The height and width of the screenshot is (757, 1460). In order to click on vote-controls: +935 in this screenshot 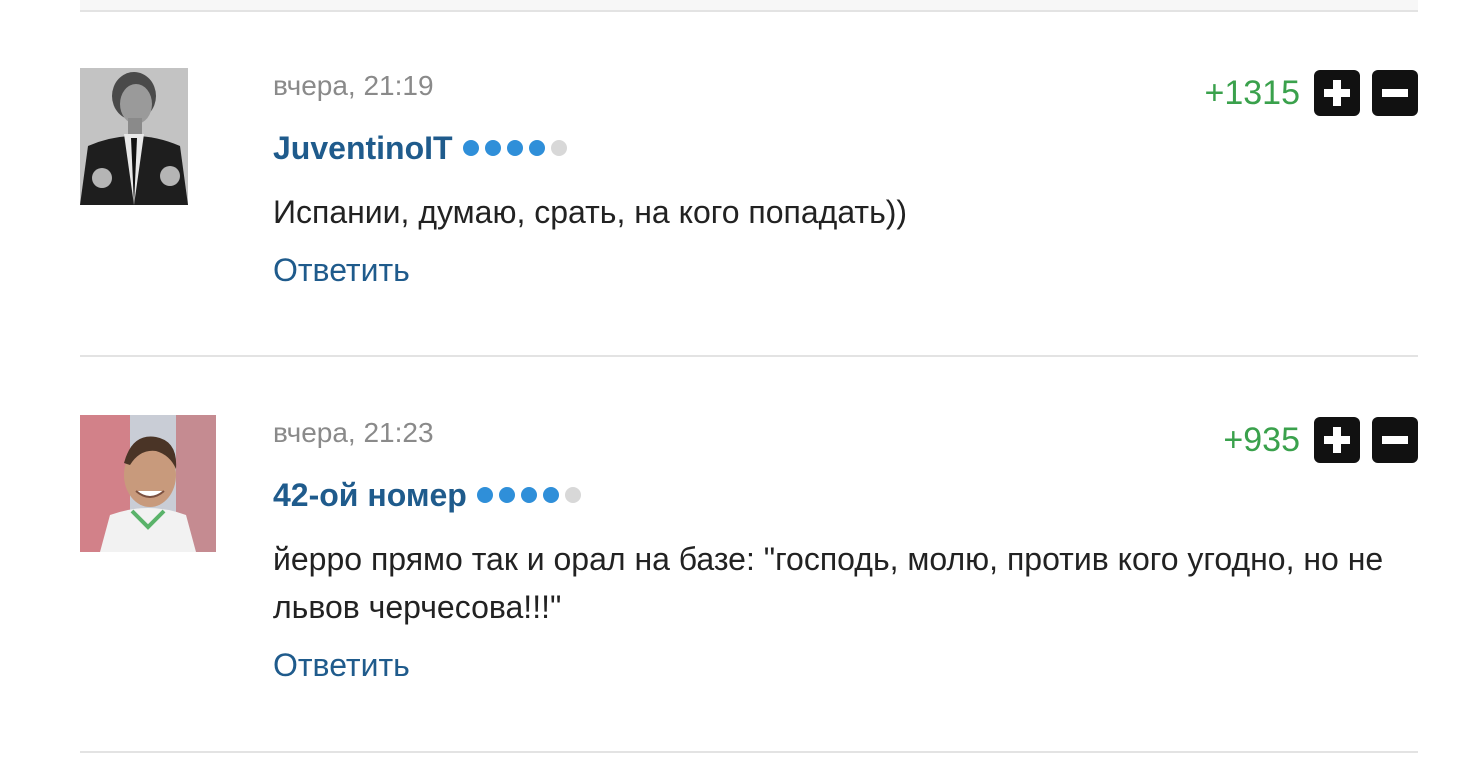, I will do `click(1320, 440)`.